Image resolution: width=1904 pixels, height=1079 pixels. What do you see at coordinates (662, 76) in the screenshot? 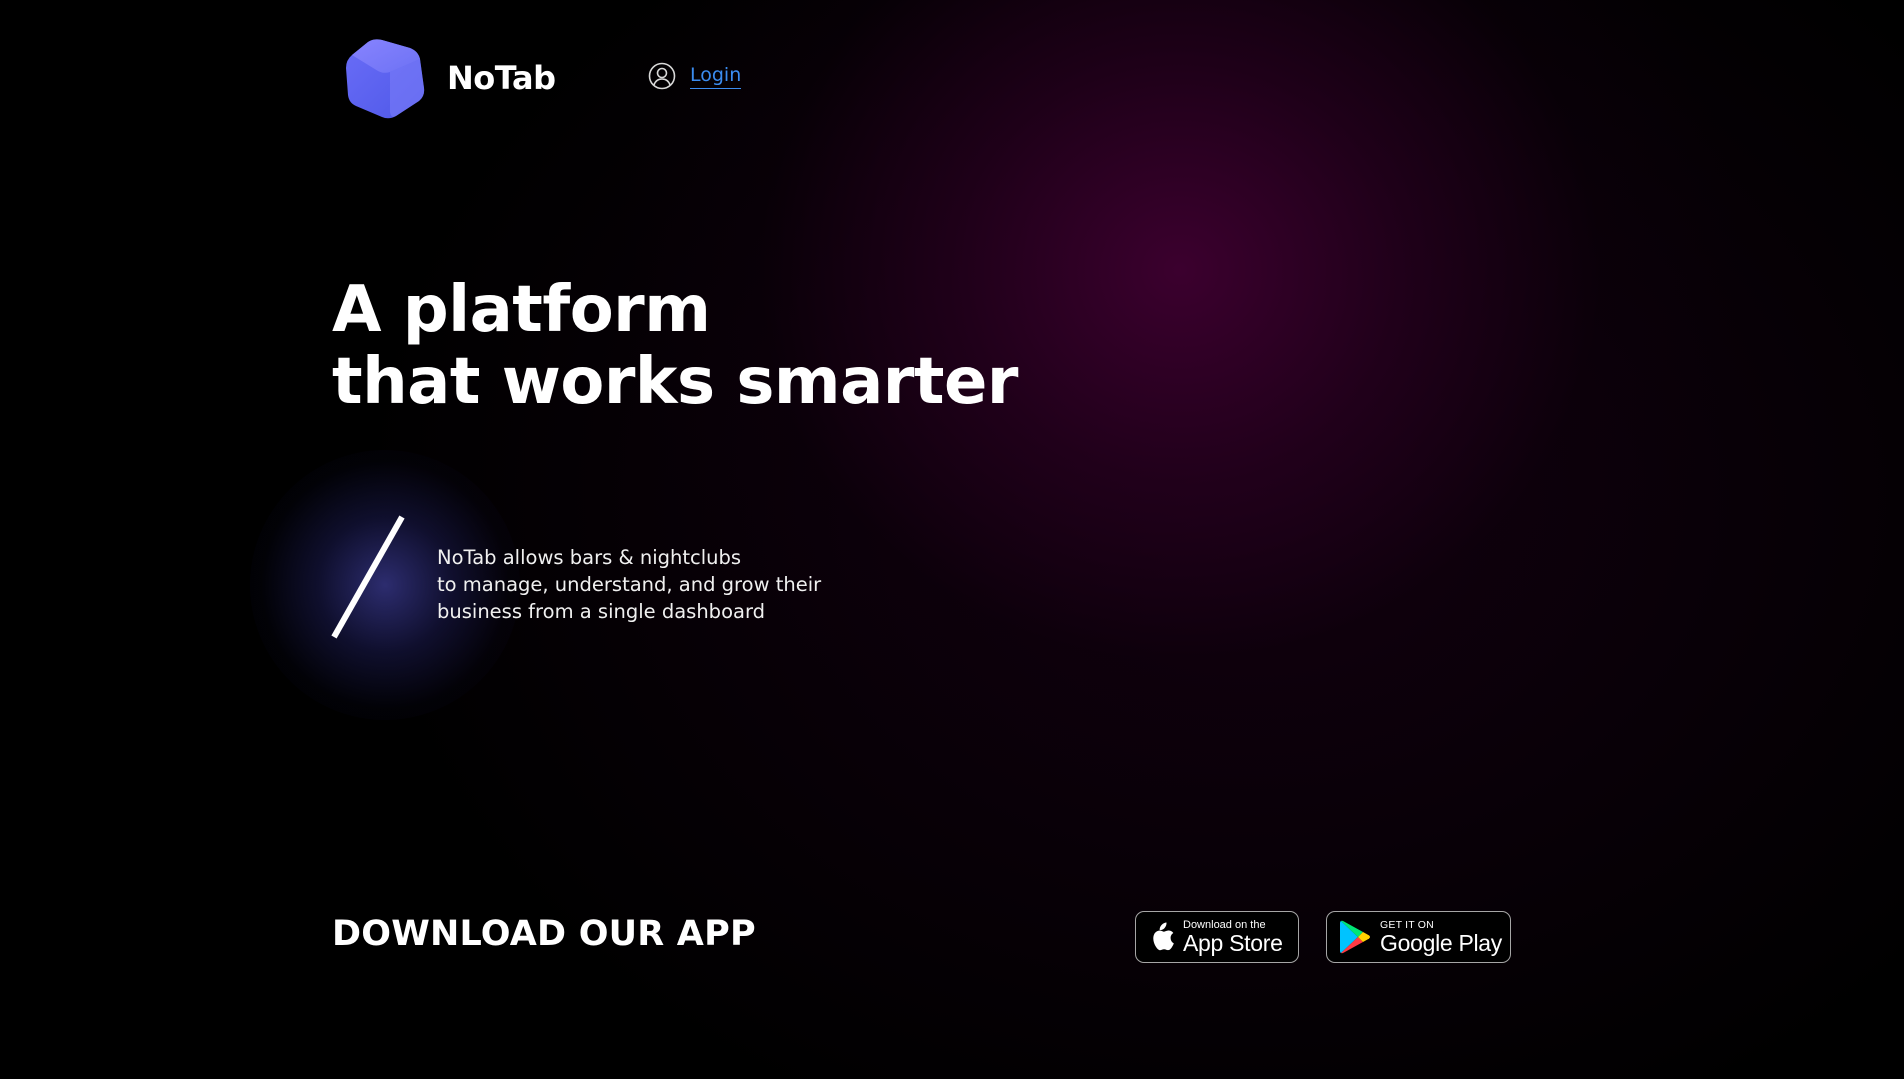
I see `user-circle-icon` at bounding box center [662, 76].